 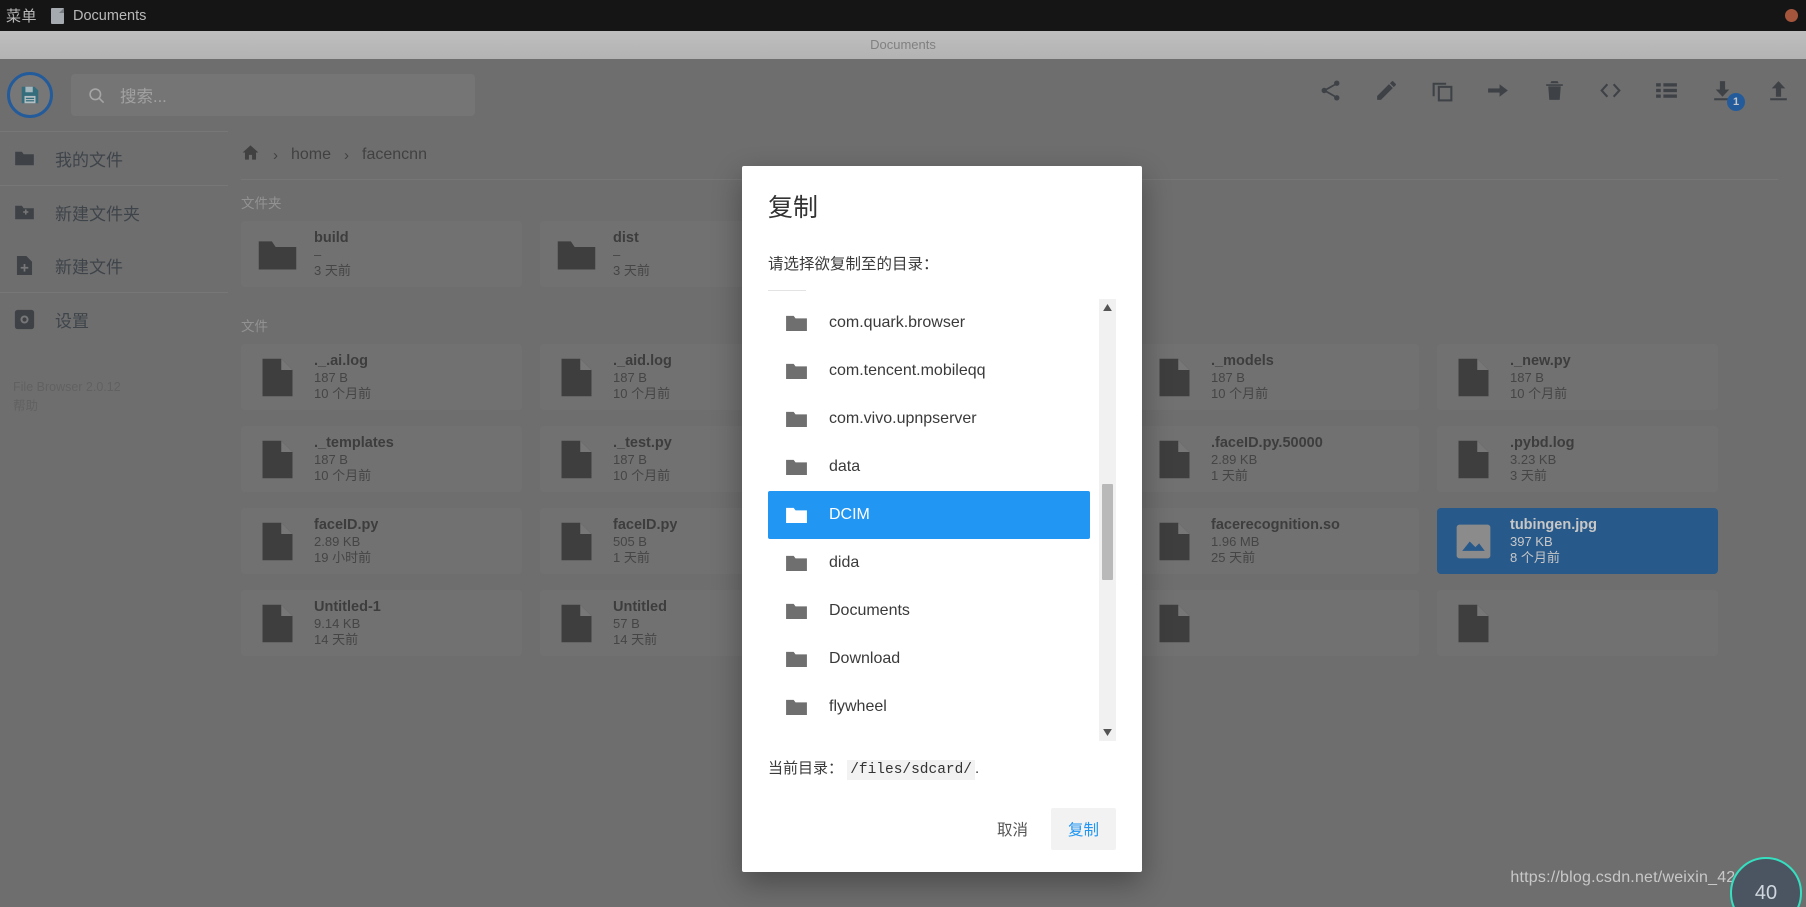 What do you see at coordinates (929, 707) in the screenshot?
I see `folder-option: flywheel` at bounding box center [929, 707].